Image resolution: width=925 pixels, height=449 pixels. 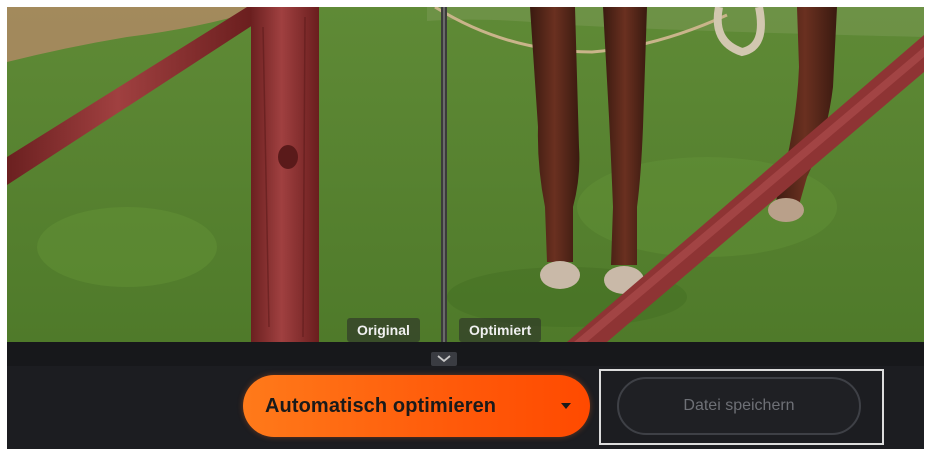 I want to click on save-file-button: Datei speichern, so click(x=739, y=406).